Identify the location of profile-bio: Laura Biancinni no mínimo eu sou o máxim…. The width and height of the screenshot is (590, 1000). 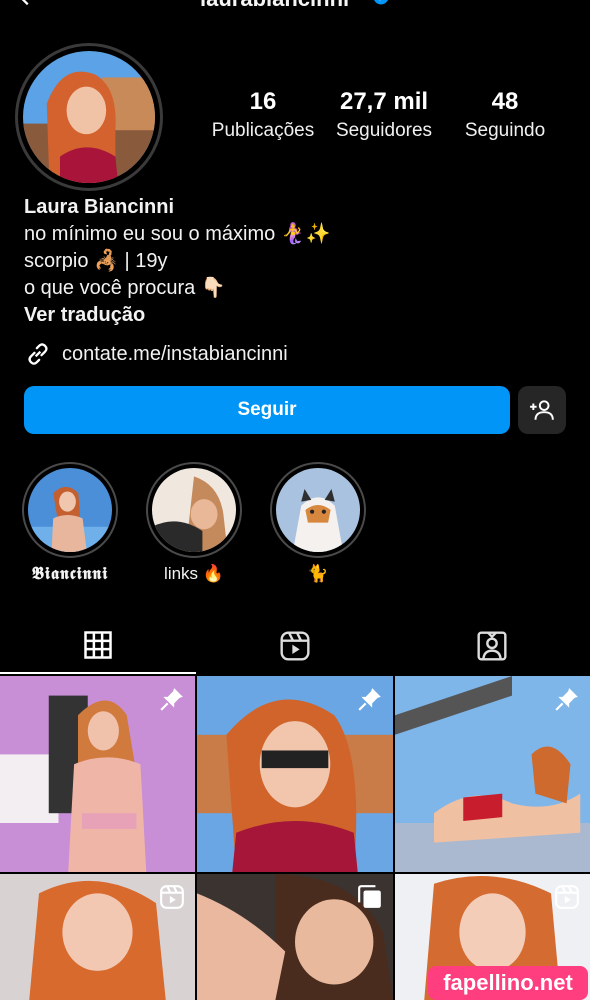
(294, 261).